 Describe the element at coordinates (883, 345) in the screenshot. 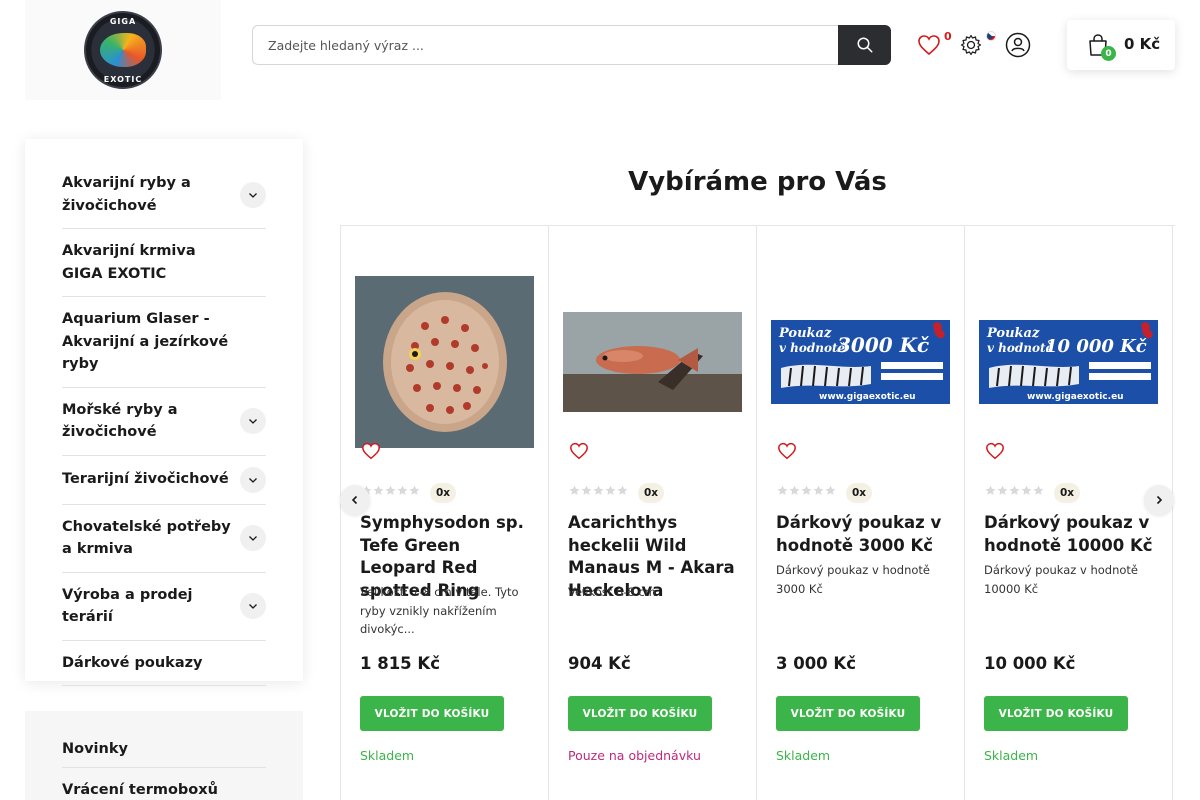

I see `voucher-amount-text: 3000 Kč` at that location.